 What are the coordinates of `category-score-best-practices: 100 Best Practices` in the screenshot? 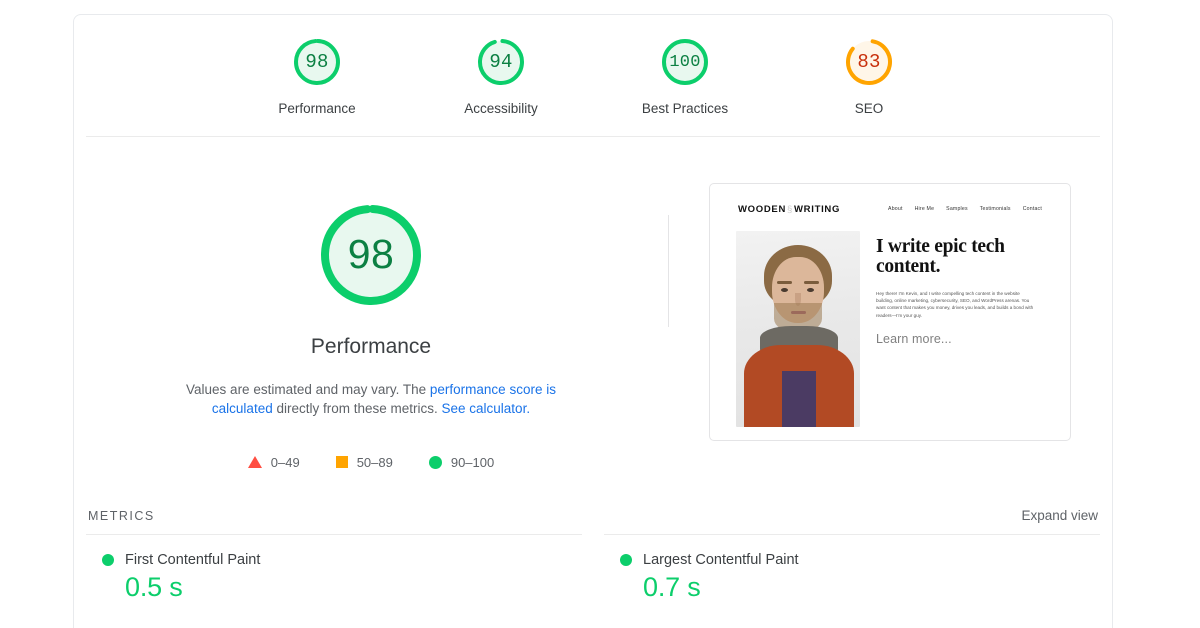 It's located at (685, 76).